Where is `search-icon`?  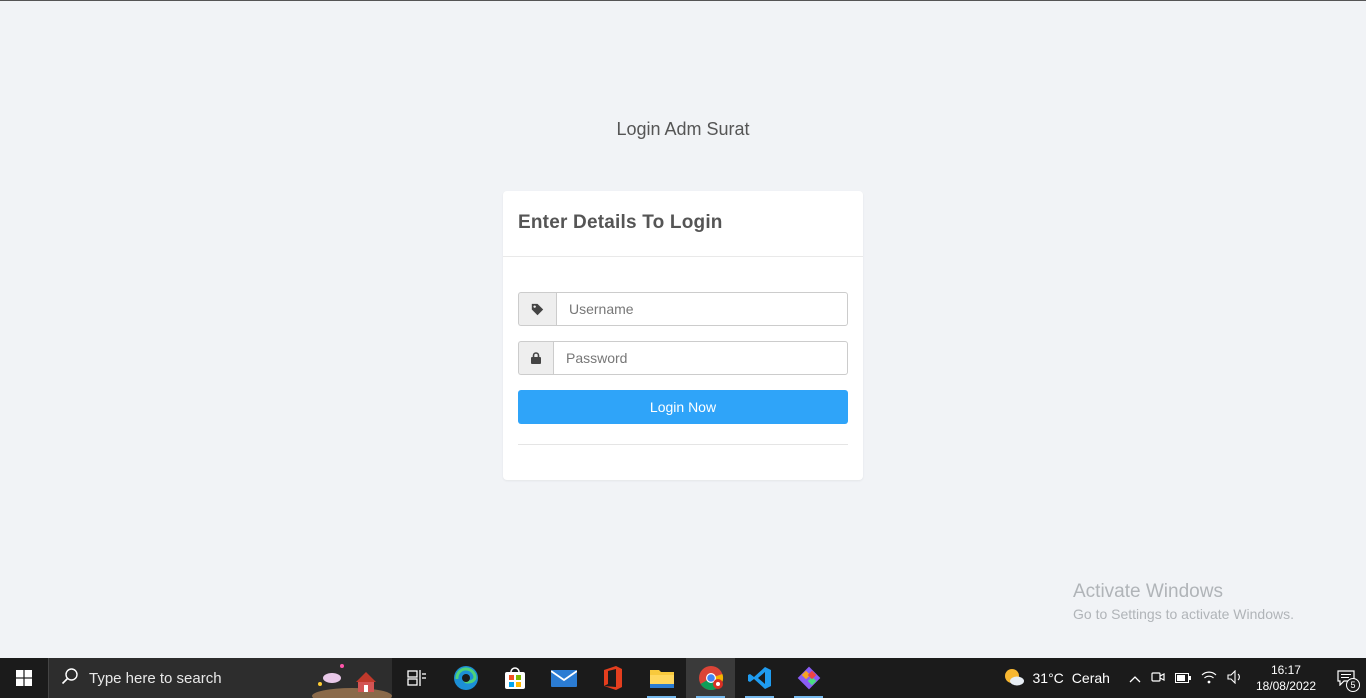 search-icon is located at coordinates (70, 678).